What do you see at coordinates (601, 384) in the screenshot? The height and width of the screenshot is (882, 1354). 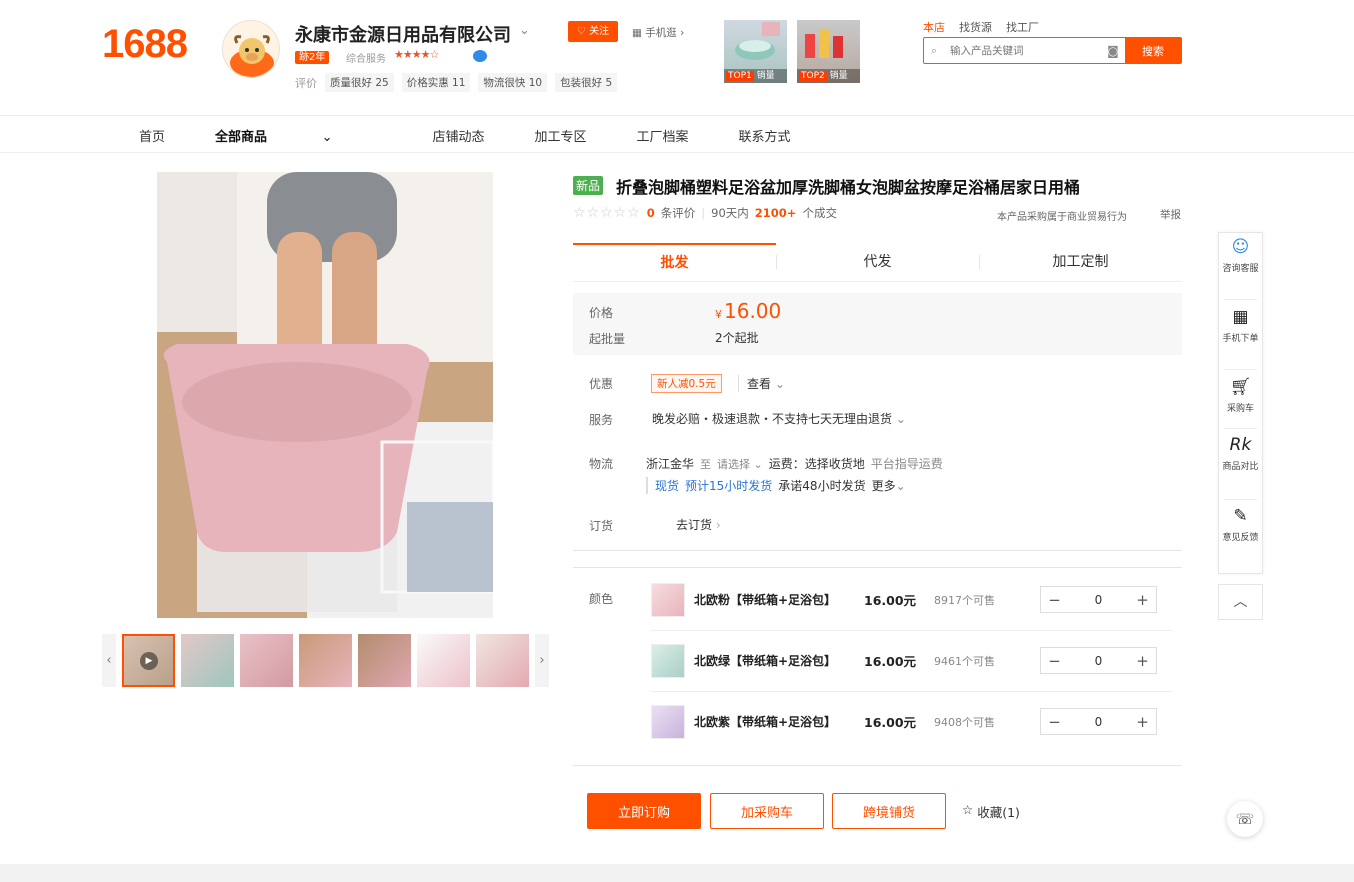 I see `promo-label: 优惠` at bounding box center [601, 384].